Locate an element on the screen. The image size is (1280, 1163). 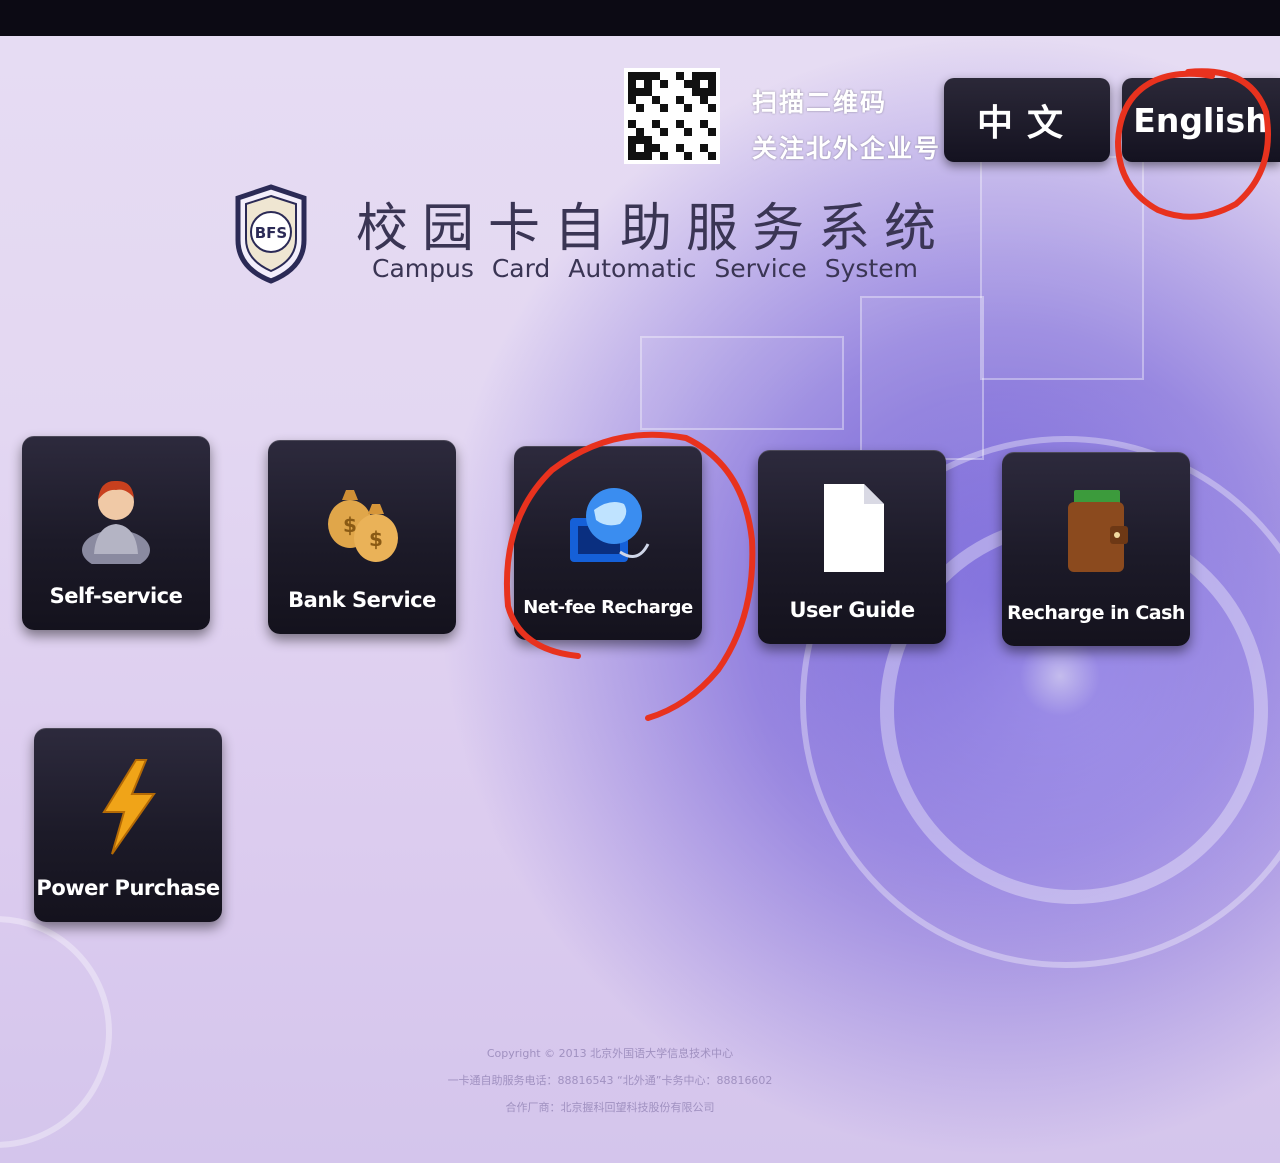
power-purchase-label: Power Purchase is located at coordinates (128, 888).